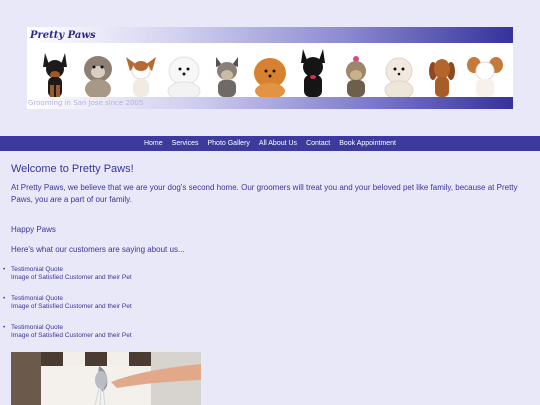  I want to click on dog-lineup-image, so click(270, 70).